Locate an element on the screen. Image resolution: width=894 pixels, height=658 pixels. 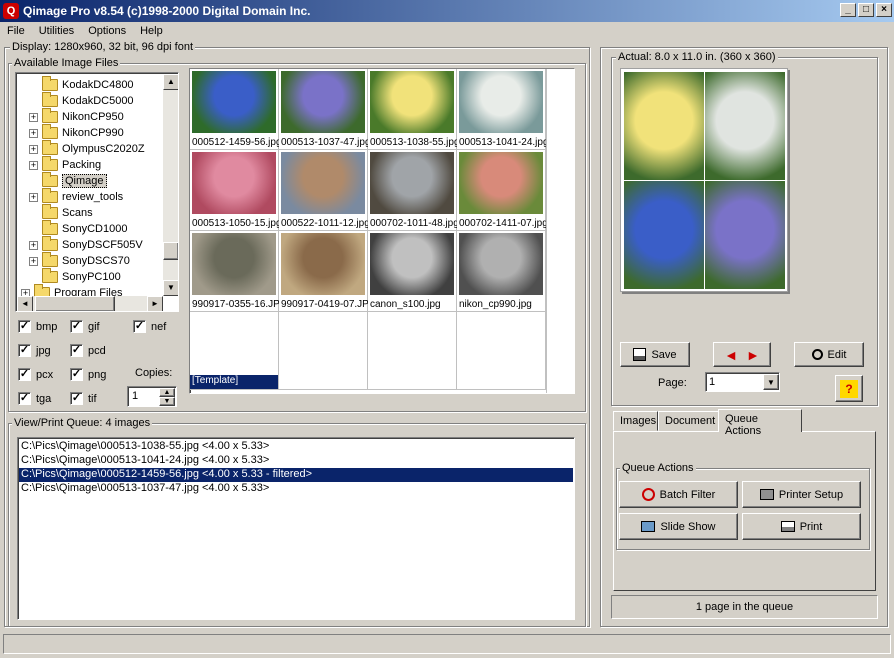
tree-item: SonyPC100 is located at coordinates (90, 276).